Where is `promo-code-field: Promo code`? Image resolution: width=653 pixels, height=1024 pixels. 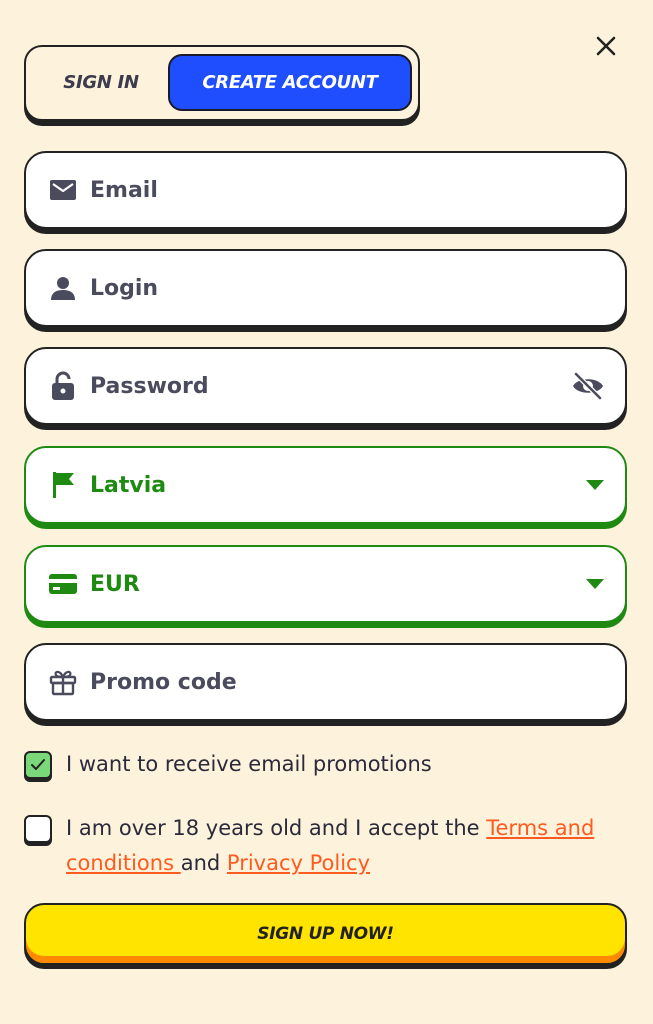 promo-code-field: Promo code is located at coordinates (325, 682).